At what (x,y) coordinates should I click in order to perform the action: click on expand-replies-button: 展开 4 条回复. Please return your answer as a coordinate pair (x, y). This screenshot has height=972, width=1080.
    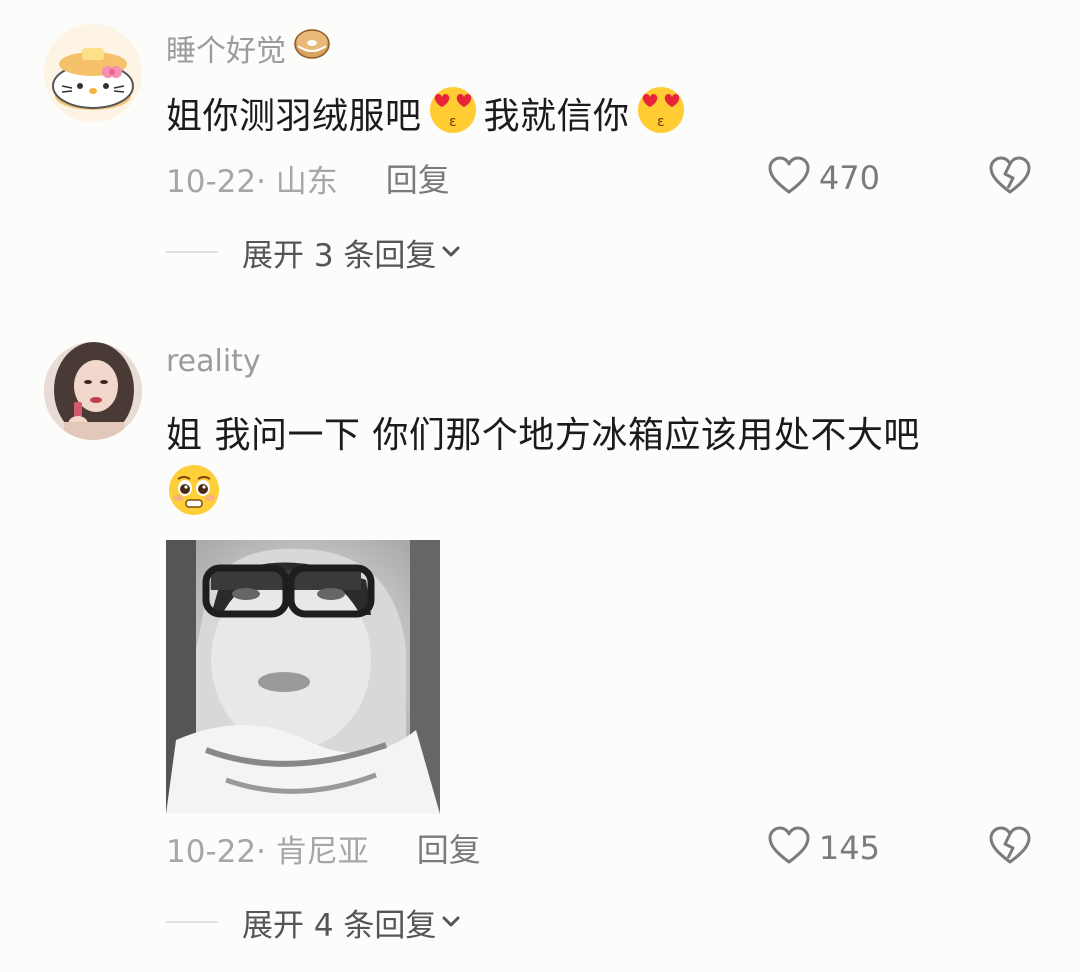
    Looking at the image, I should click on (352, 922).